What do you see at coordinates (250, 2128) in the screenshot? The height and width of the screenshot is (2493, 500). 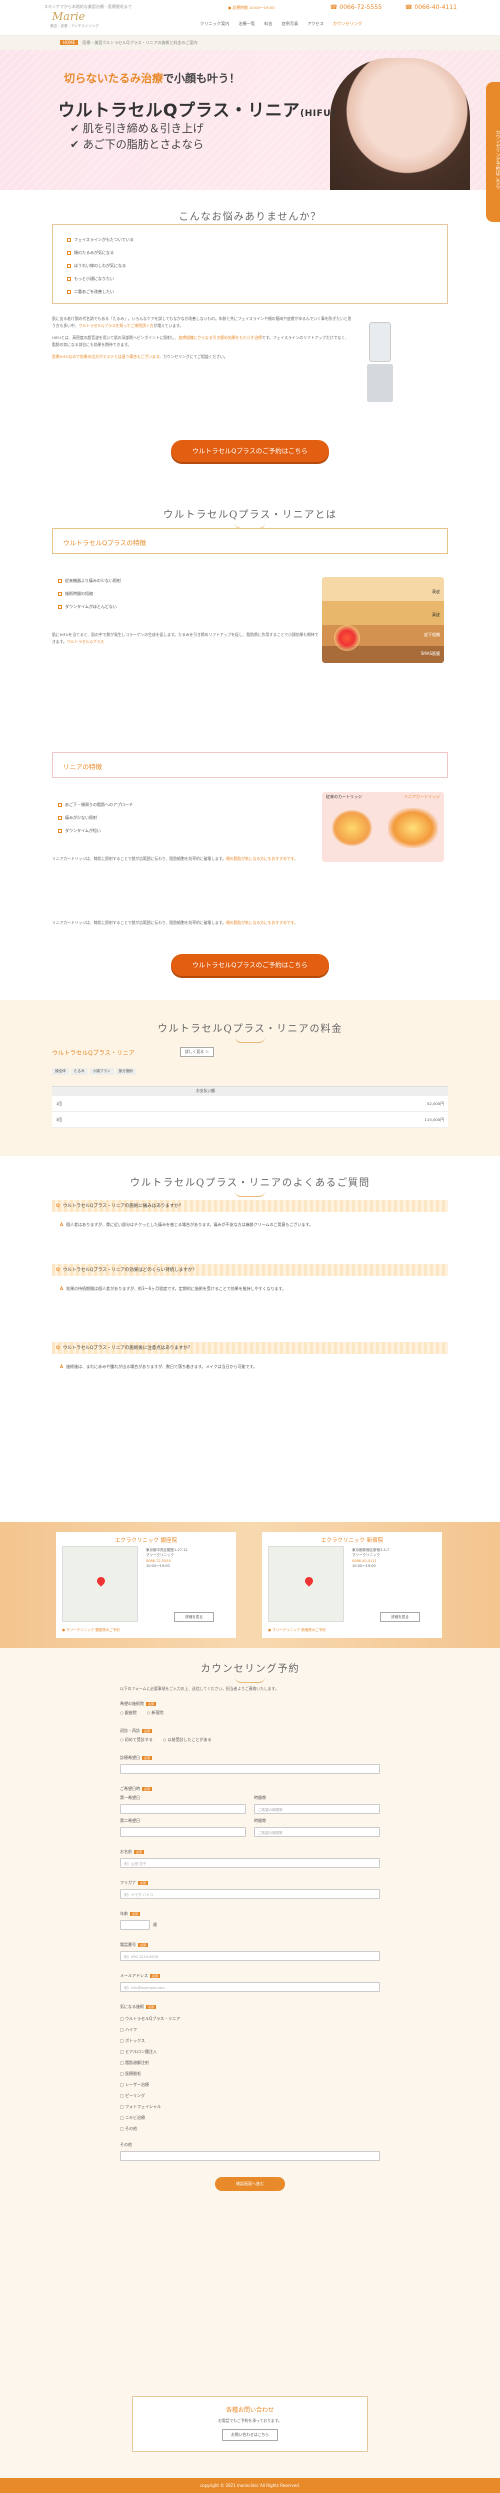 I see `interest-checkbox: □ その他` at bounding box center [250, 2128].